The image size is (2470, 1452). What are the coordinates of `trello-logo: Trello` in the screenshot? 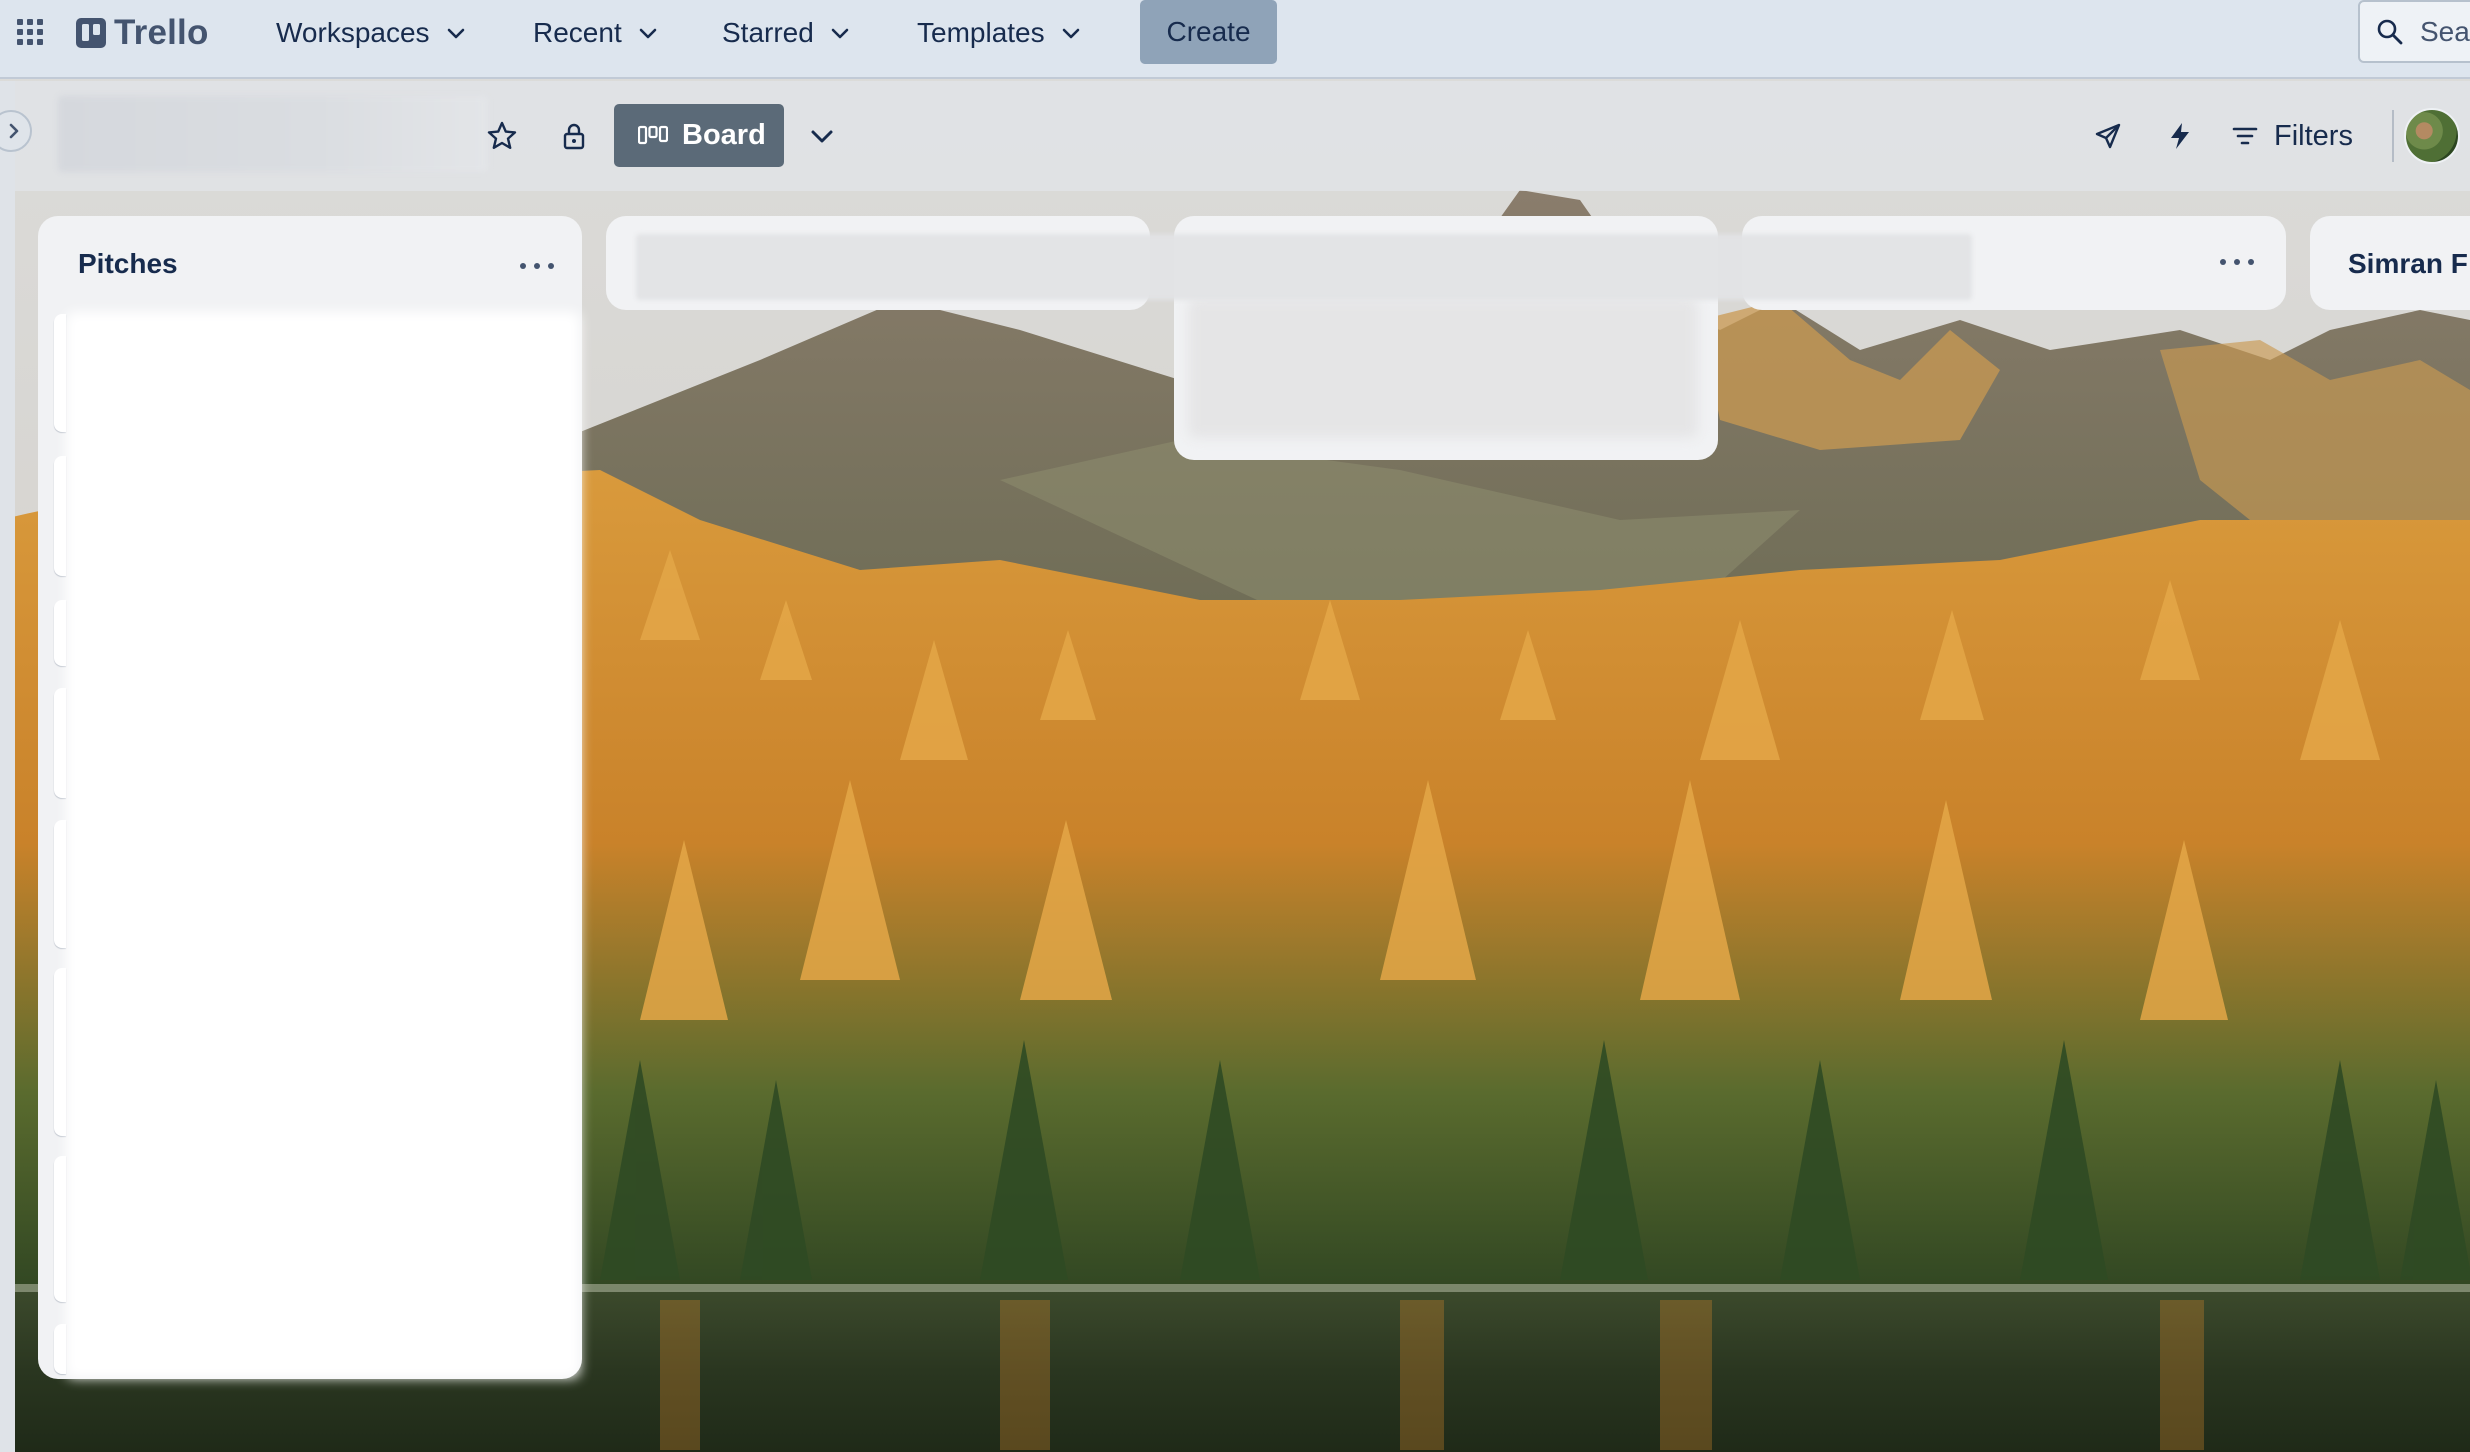 It's located at (142, 33).